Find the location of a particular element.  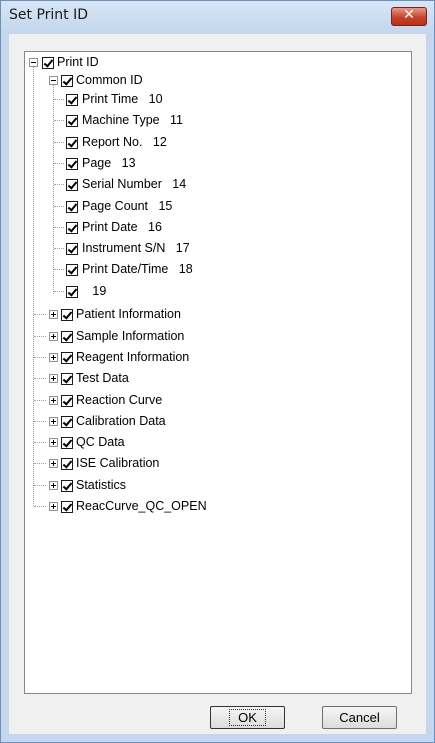

tree-item-label: Reaction Curve is located at coordinates (119, 400).